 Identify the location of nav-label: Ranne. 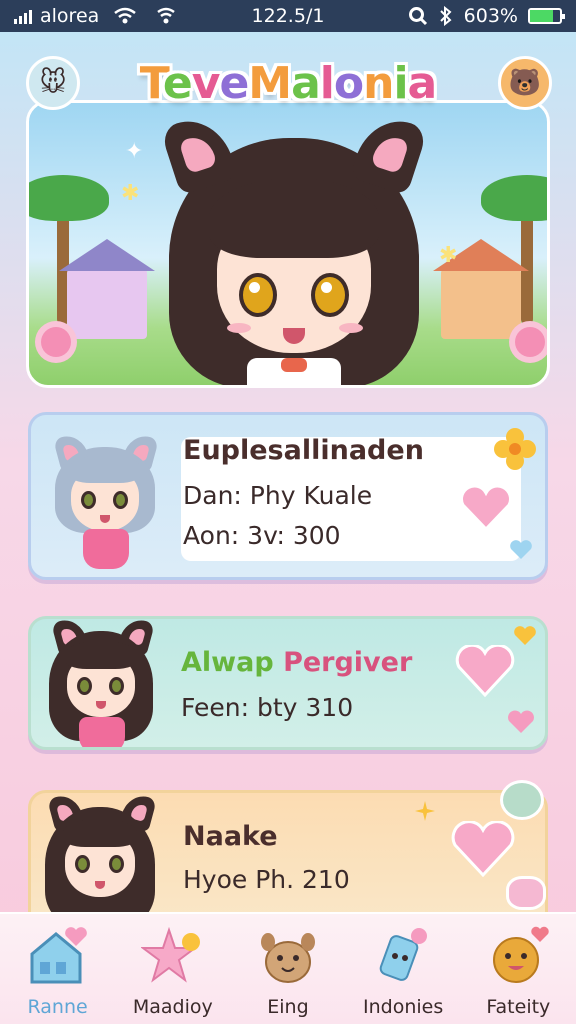
(57, 1007).